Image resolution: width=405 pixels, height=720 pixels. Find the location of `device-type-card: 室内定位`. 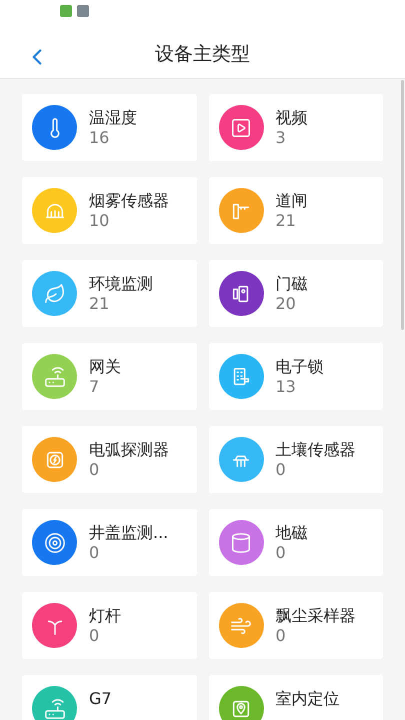

device-type-card: 室内定位 is located at coordinates (295, 697).